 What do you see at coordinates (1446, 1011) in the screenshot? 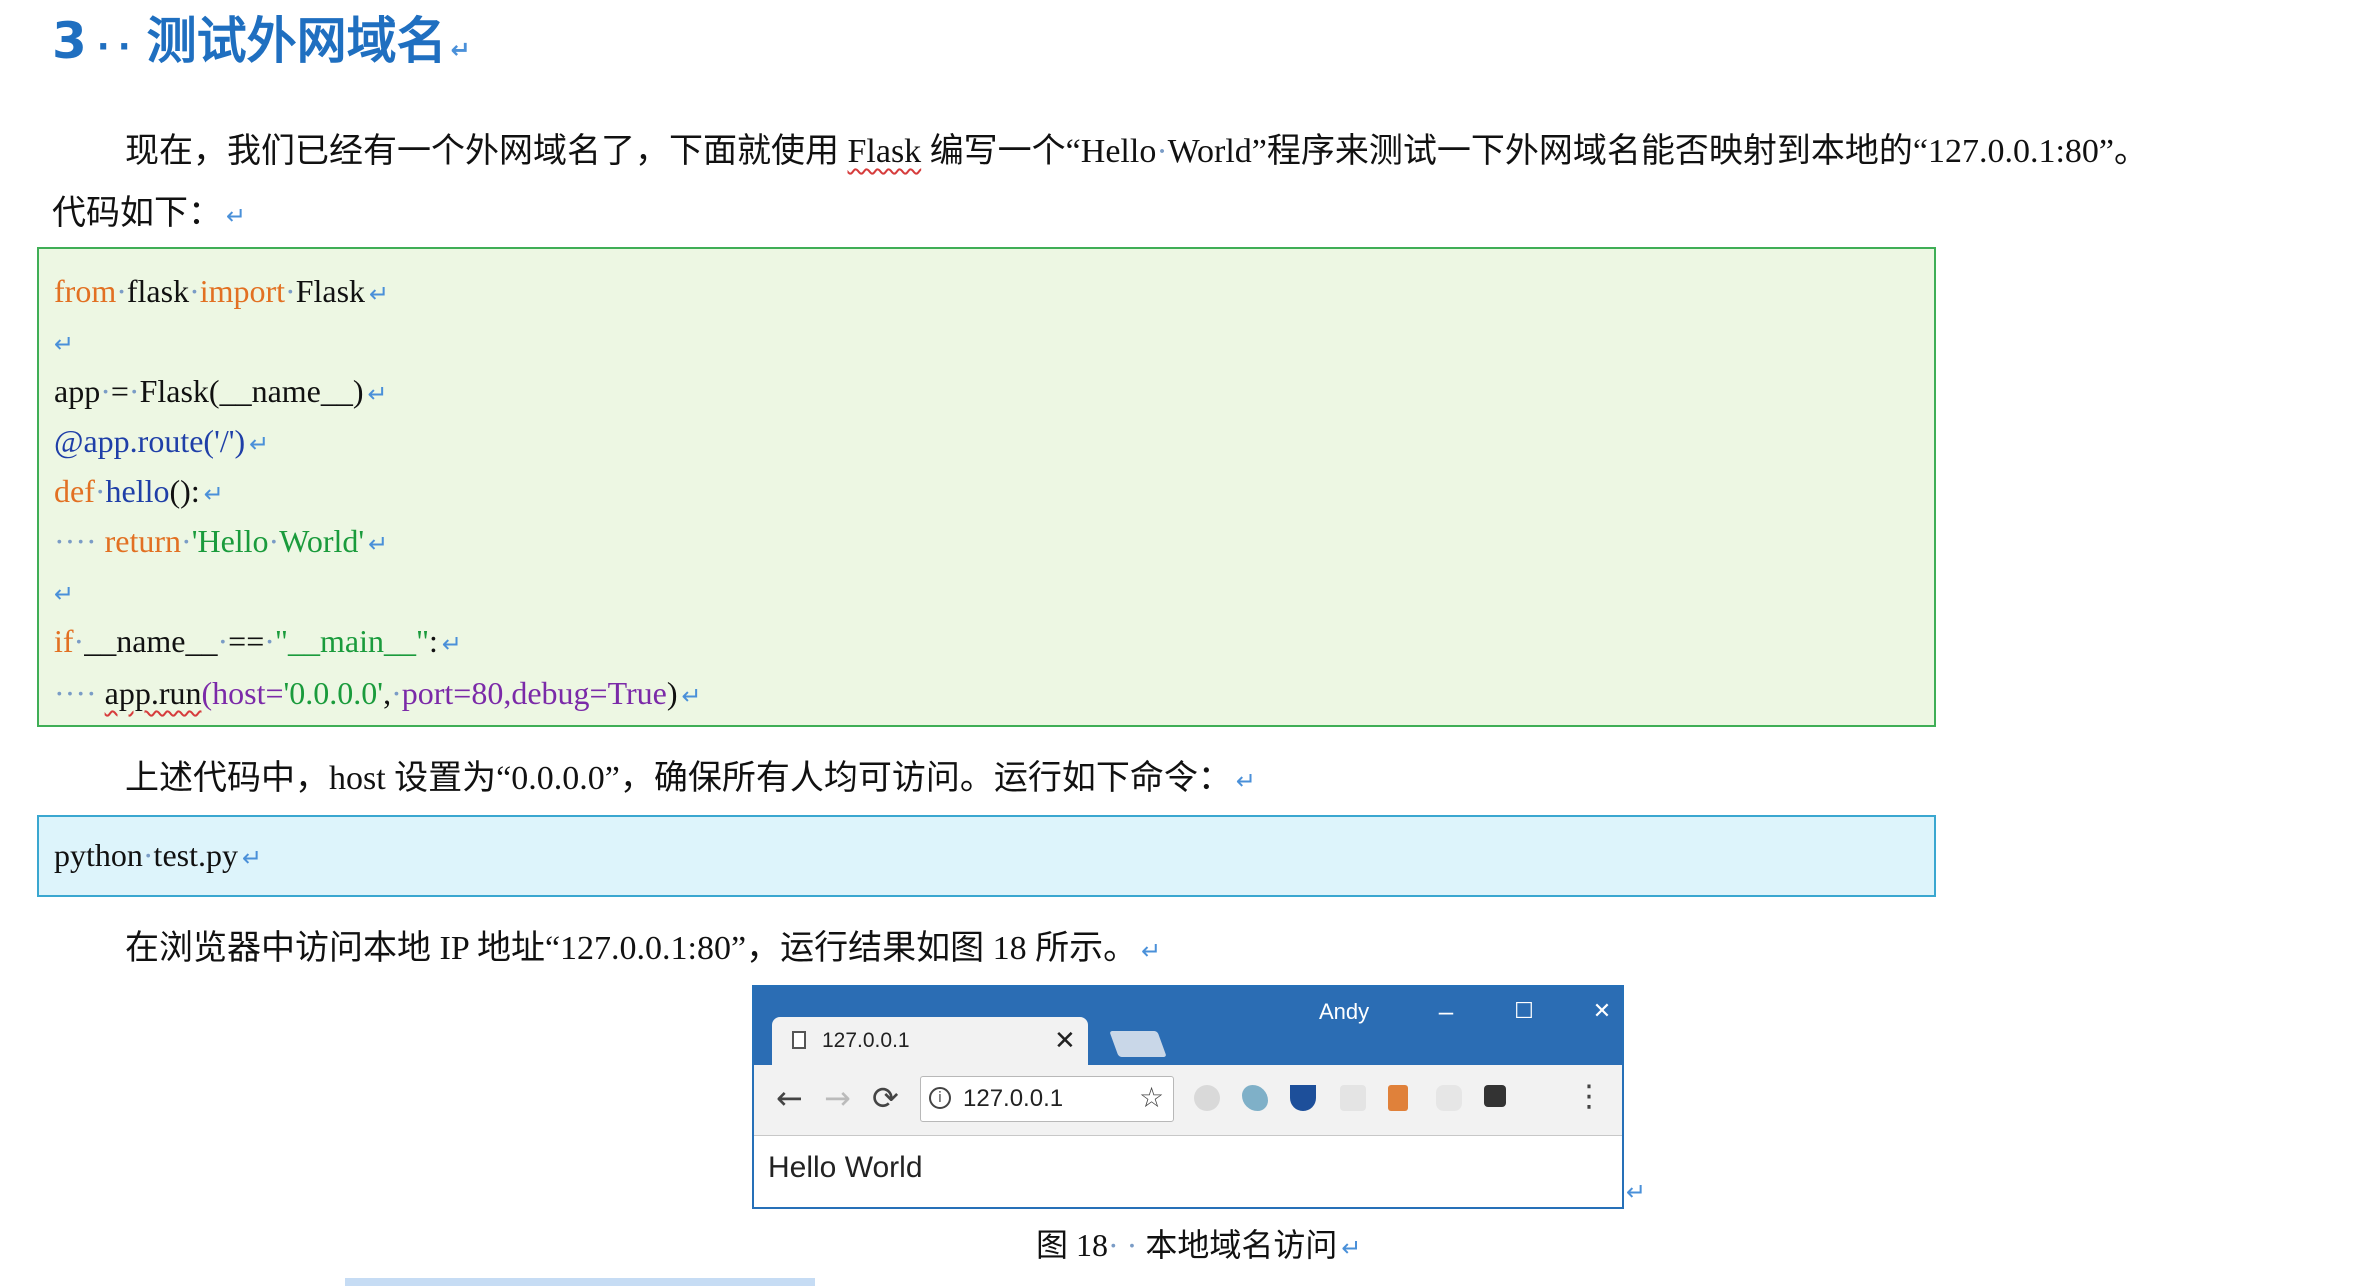
I see `minimize-icon: –` at bounding box center [1446, 1011].